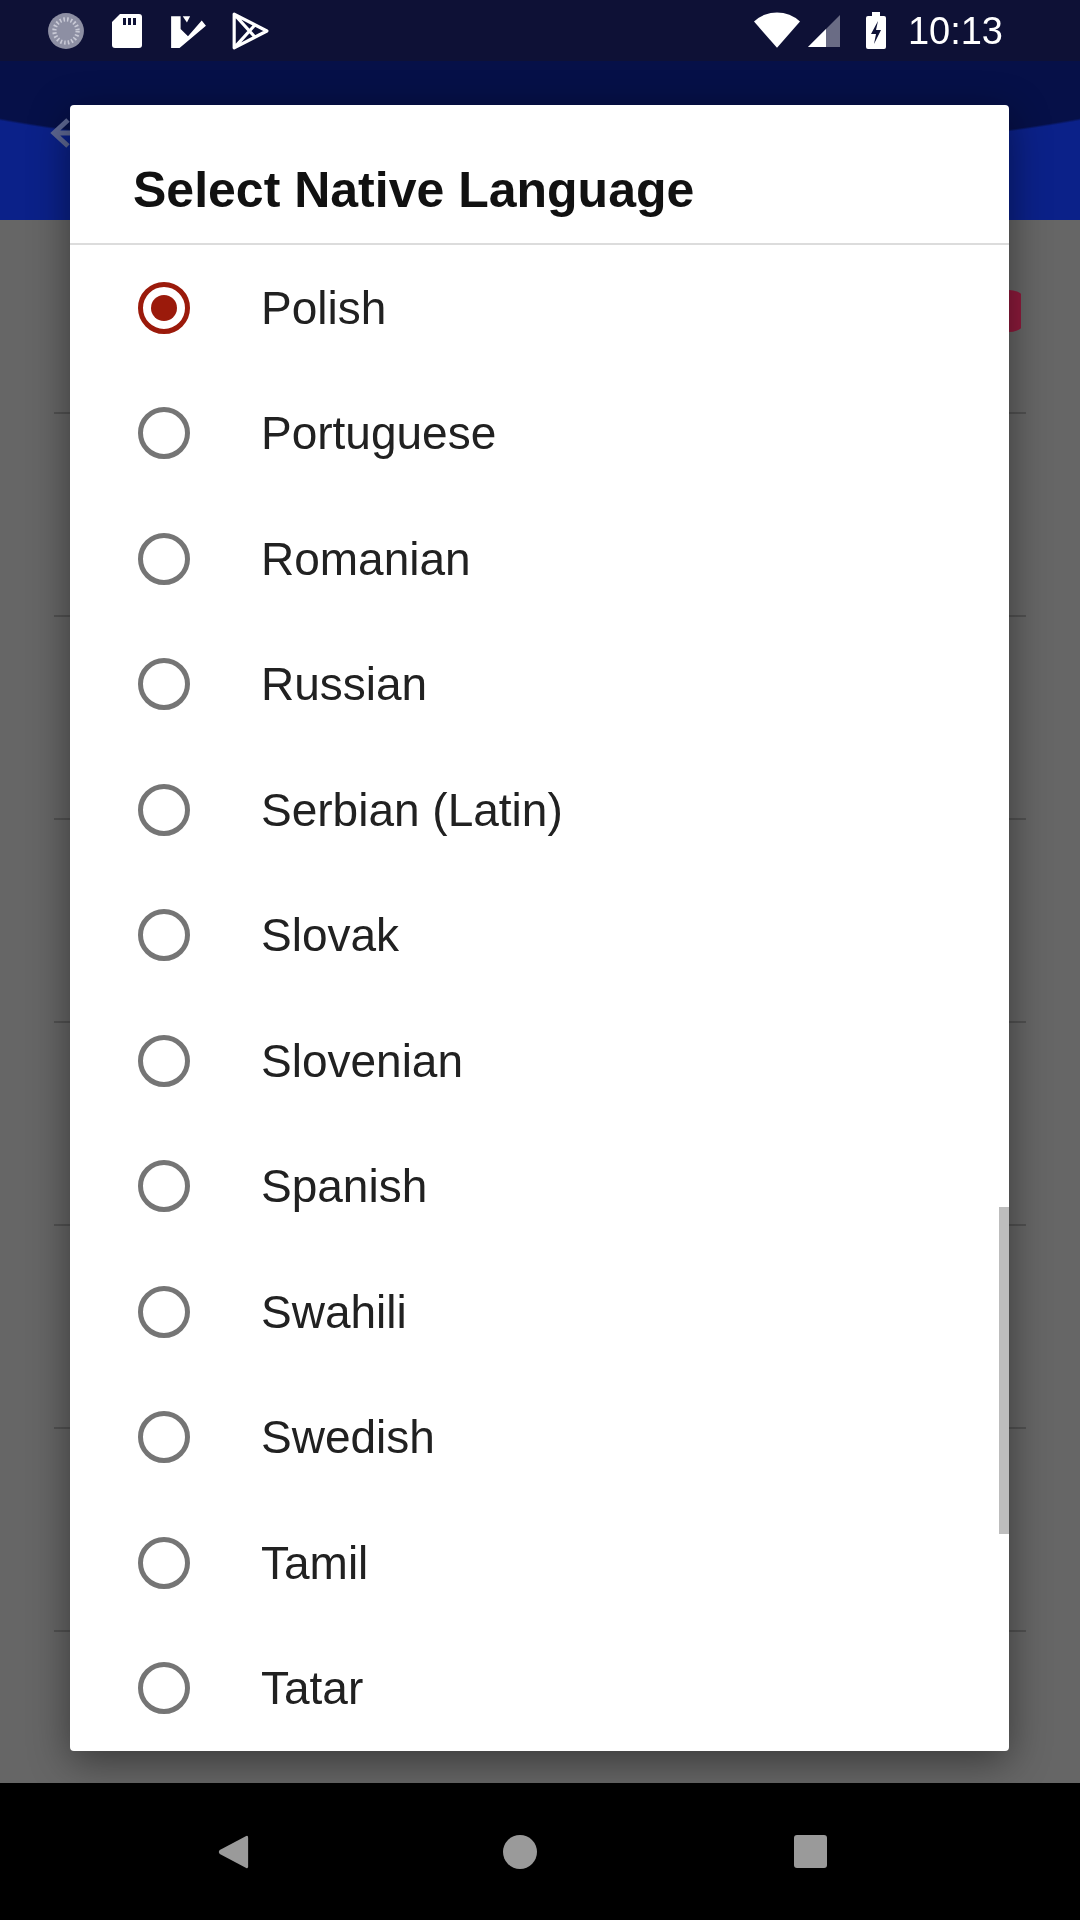 Image resolution: width=1080 pixels, height=1920 pixels. What do you see at coordinates (776, 30) in the screenshot?
I see `wifi-icon` at bounding box center [776, 30].